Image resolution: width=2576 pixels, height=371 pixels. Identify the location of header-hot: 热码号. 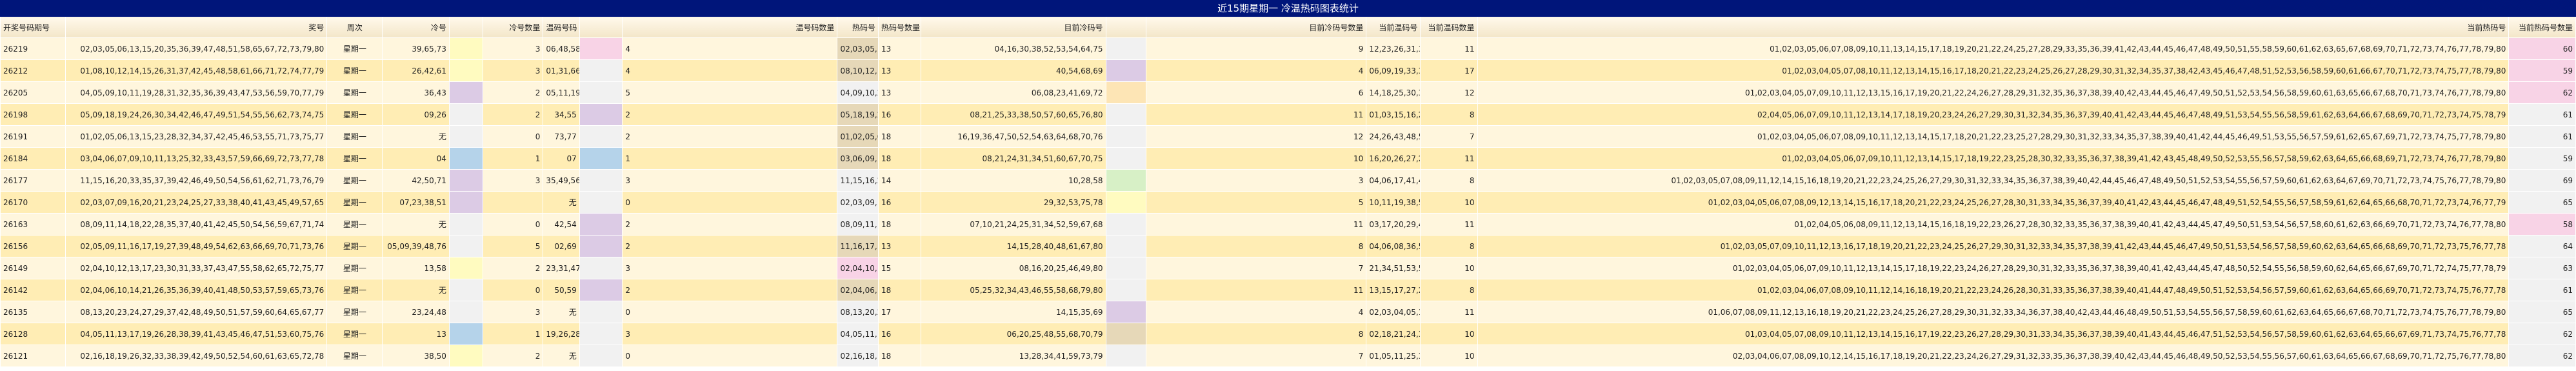
(858, 28).